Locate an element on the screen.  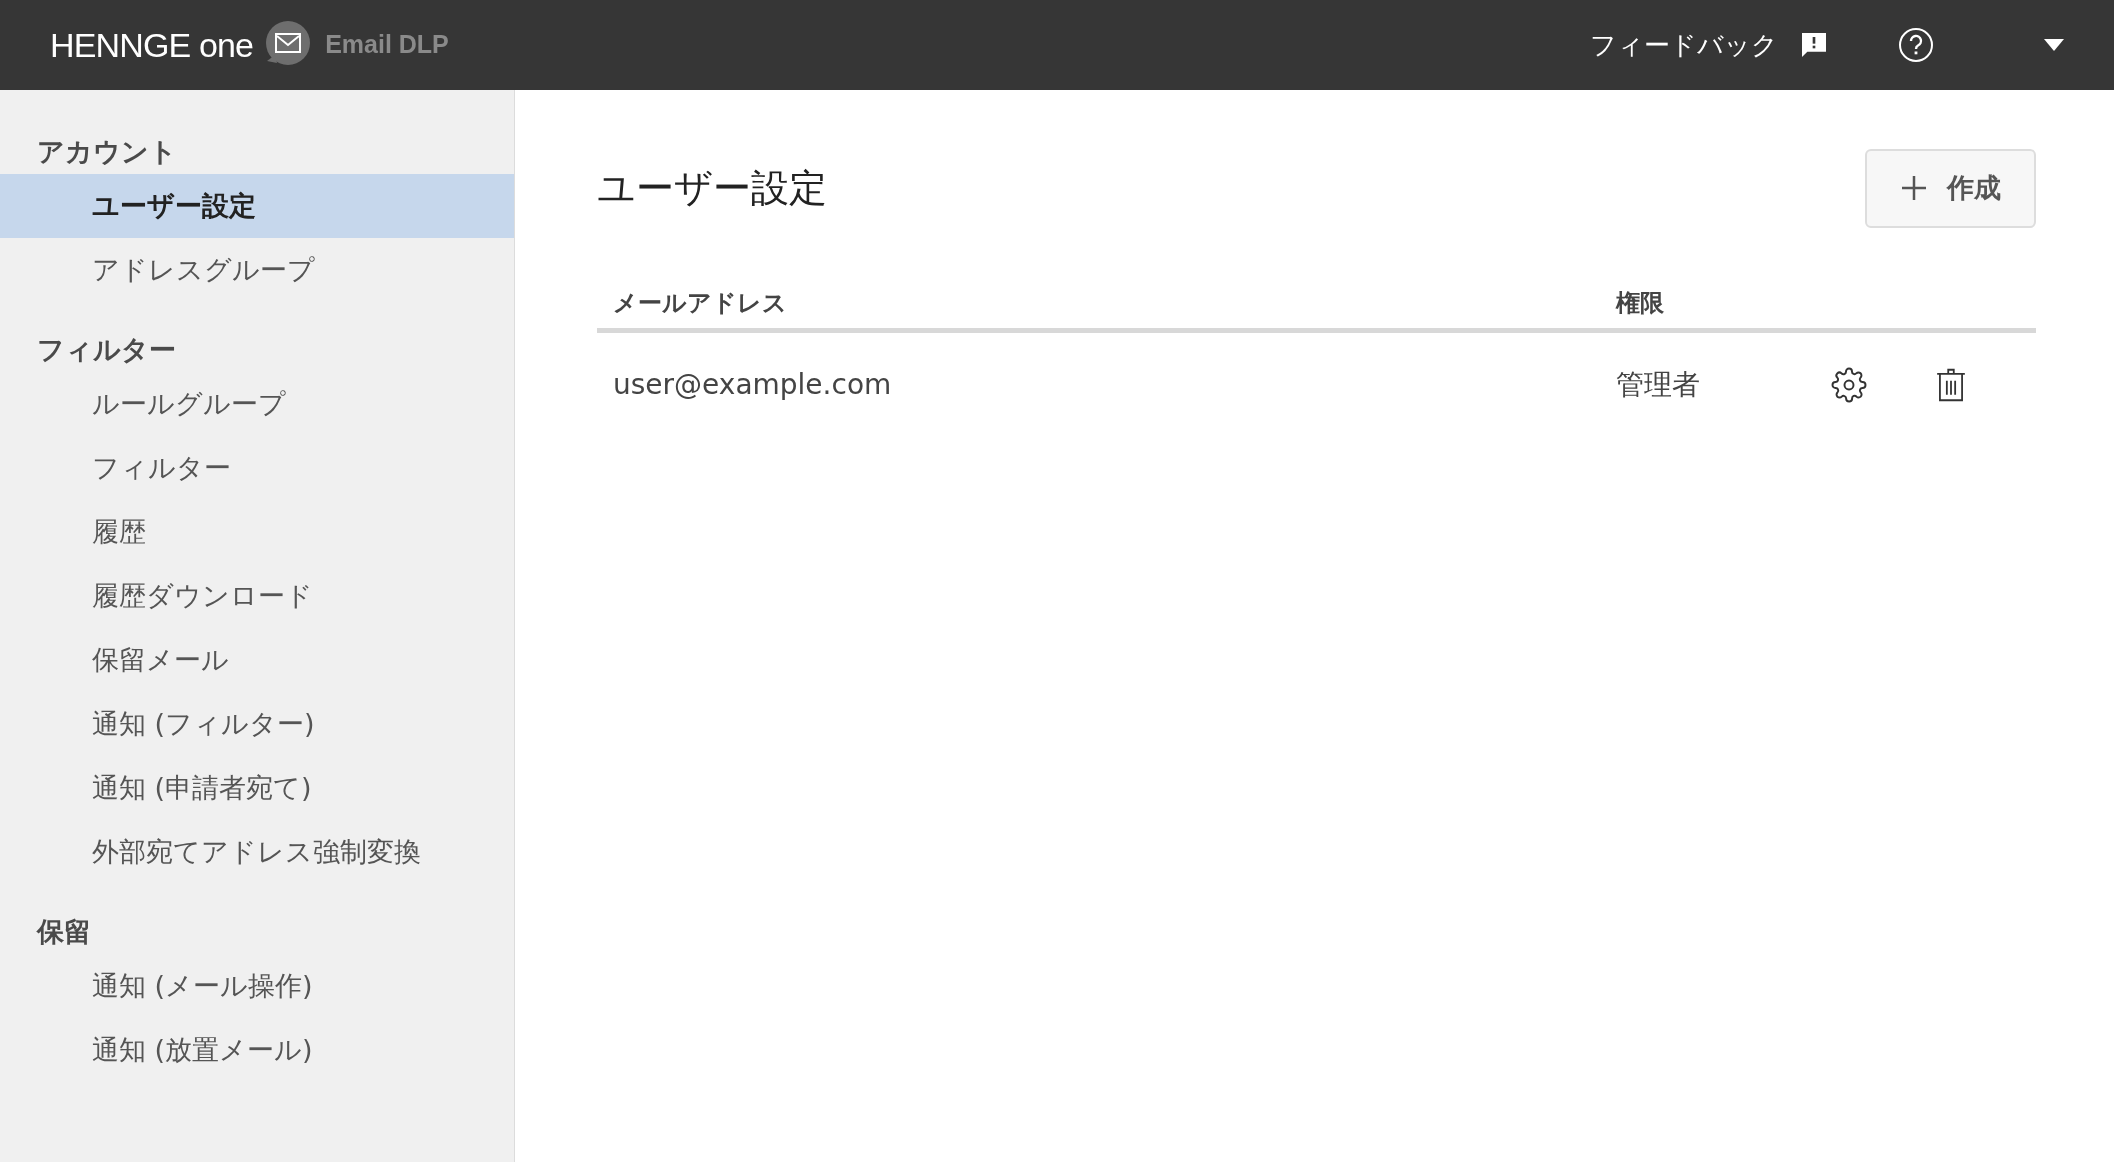
table-cell-text: user@example.com is located at coordinates (752, 385).